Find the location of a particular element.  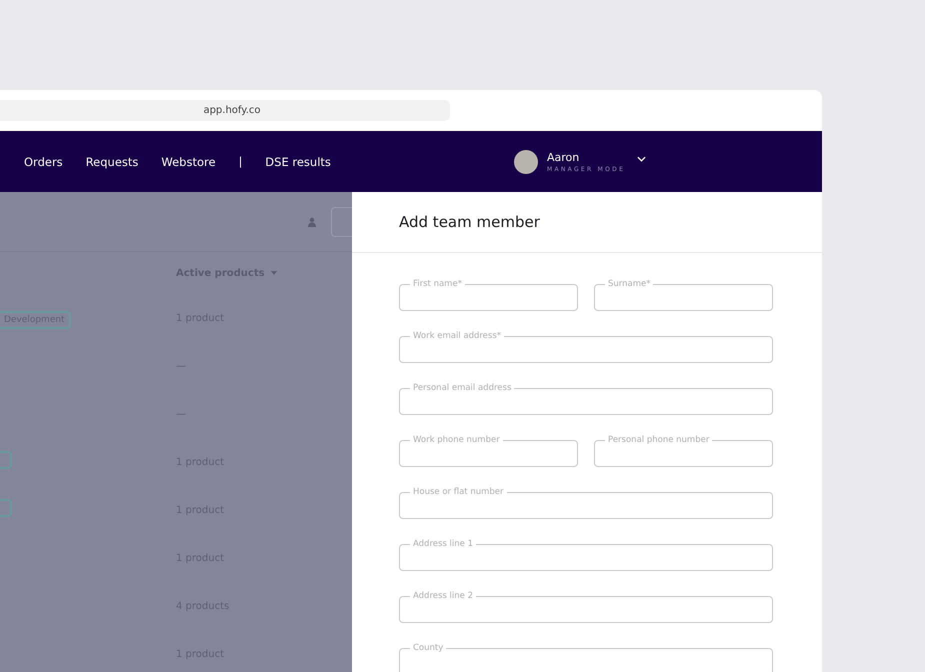

text-field: Work phone number is located at coordinates (488, 451).